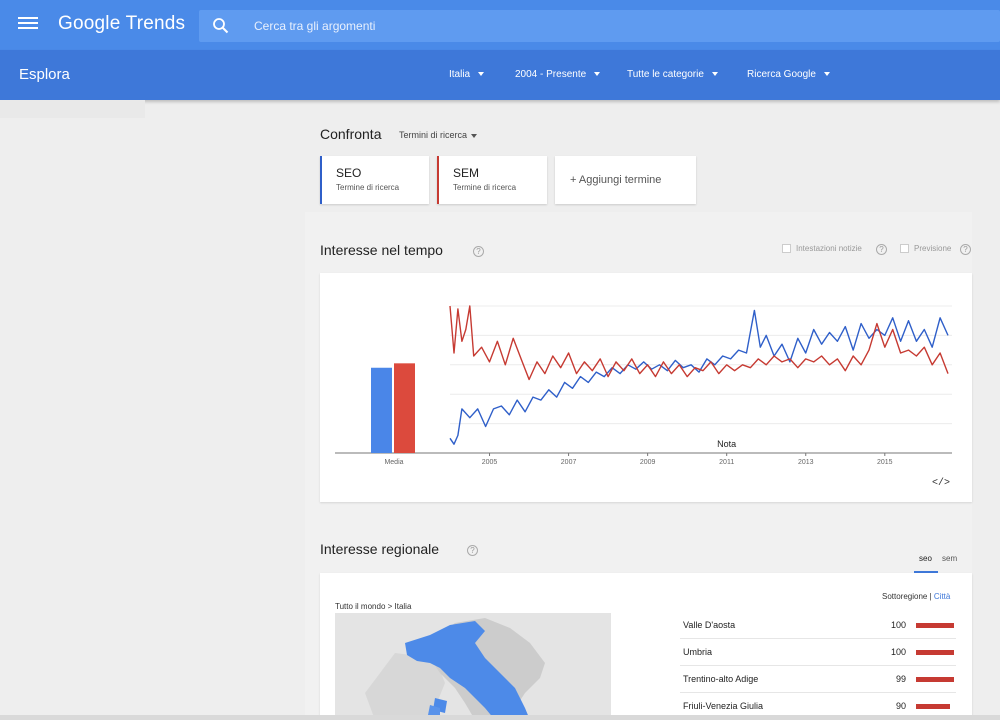 Image resolution: width=1000 pixels, height=720 pixels. Describe the element at coordinates (121, 24) in the screenshot. I see `google-trends-logo: Google Trends` at that location.